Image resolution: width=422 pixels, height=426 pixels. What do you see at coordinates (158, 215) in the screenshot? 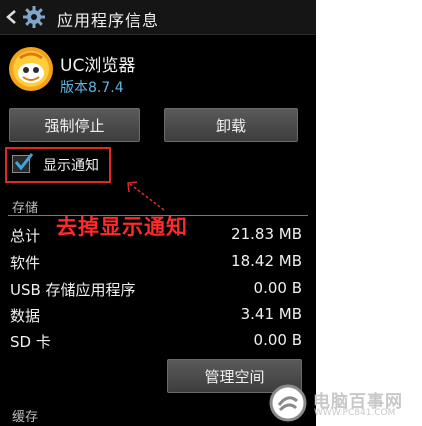
I see `storage-divider` at bounding box center [158, 215].